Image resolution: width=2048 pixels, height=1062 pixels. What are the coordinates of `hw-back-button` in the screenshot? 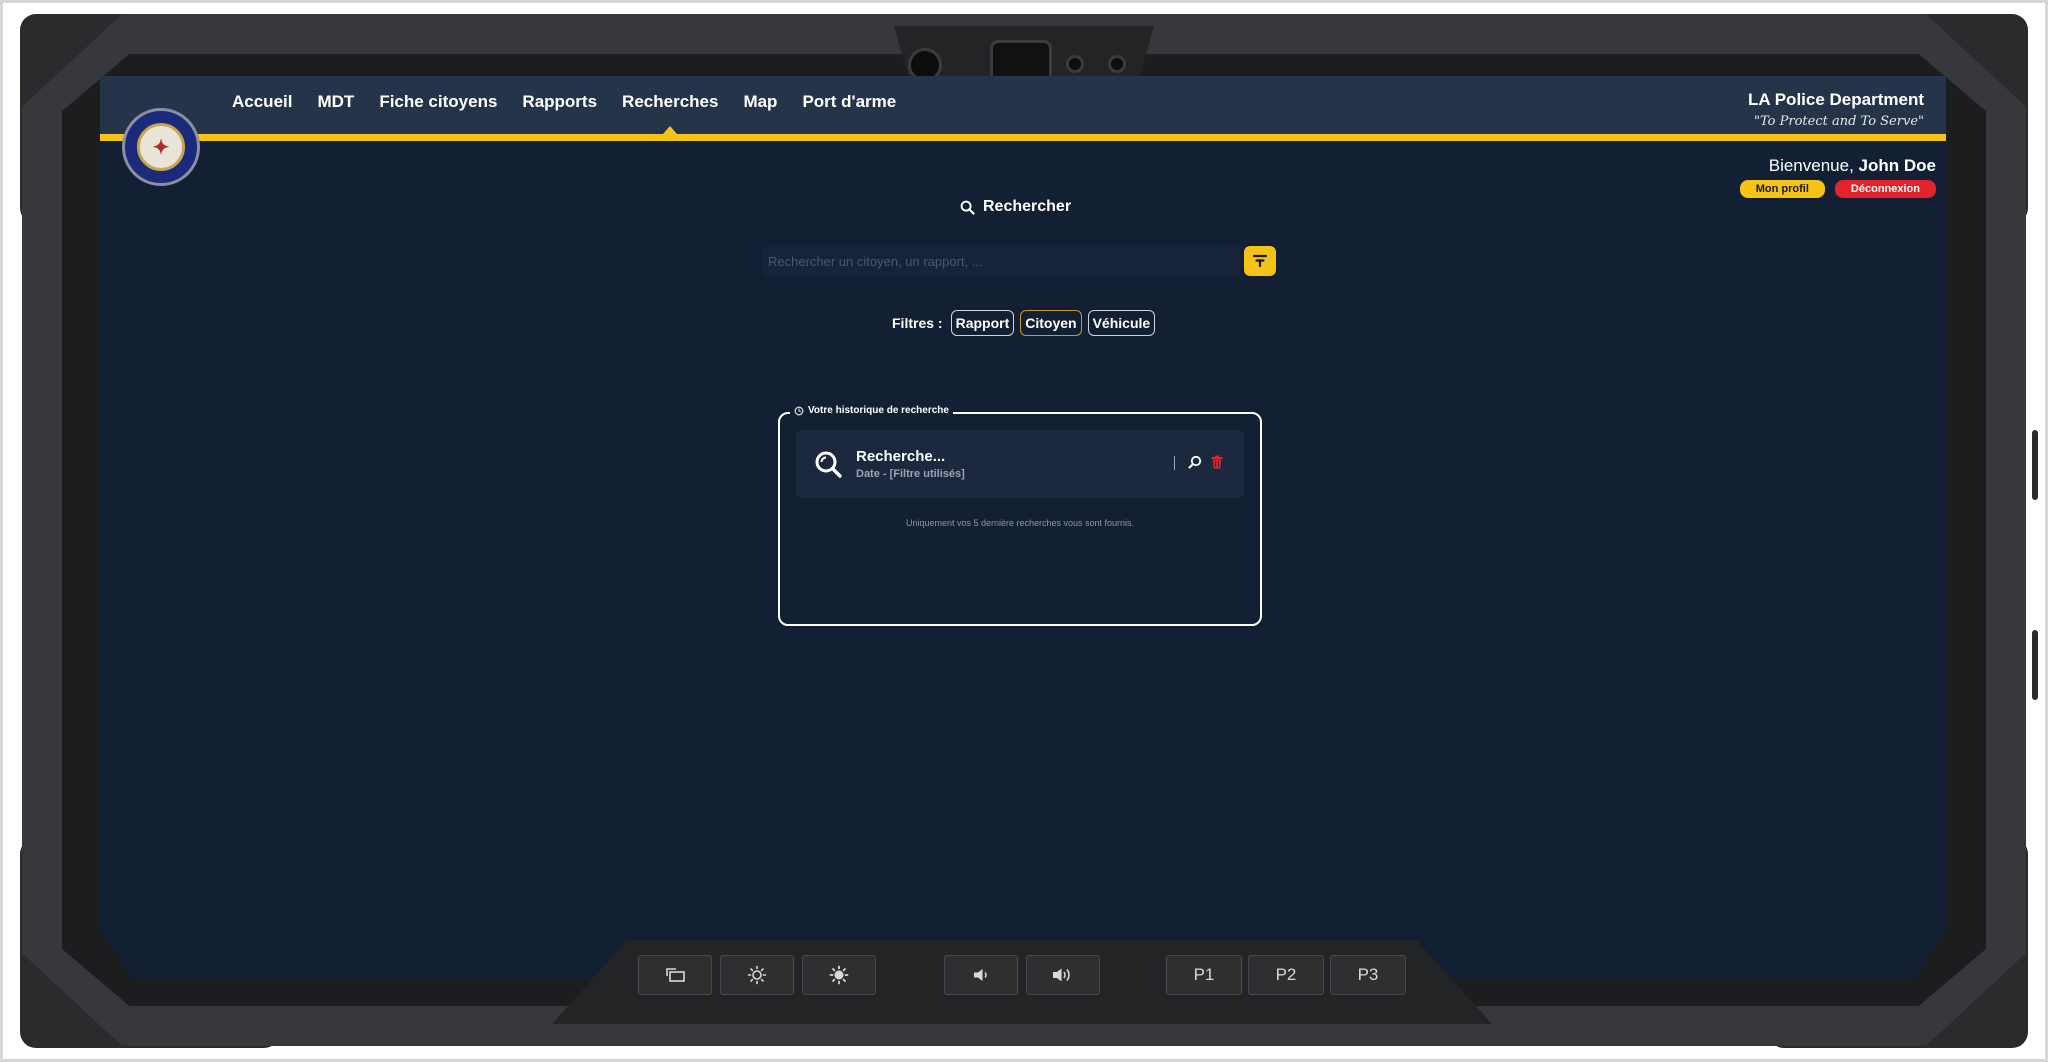 It's located at (675, 975).